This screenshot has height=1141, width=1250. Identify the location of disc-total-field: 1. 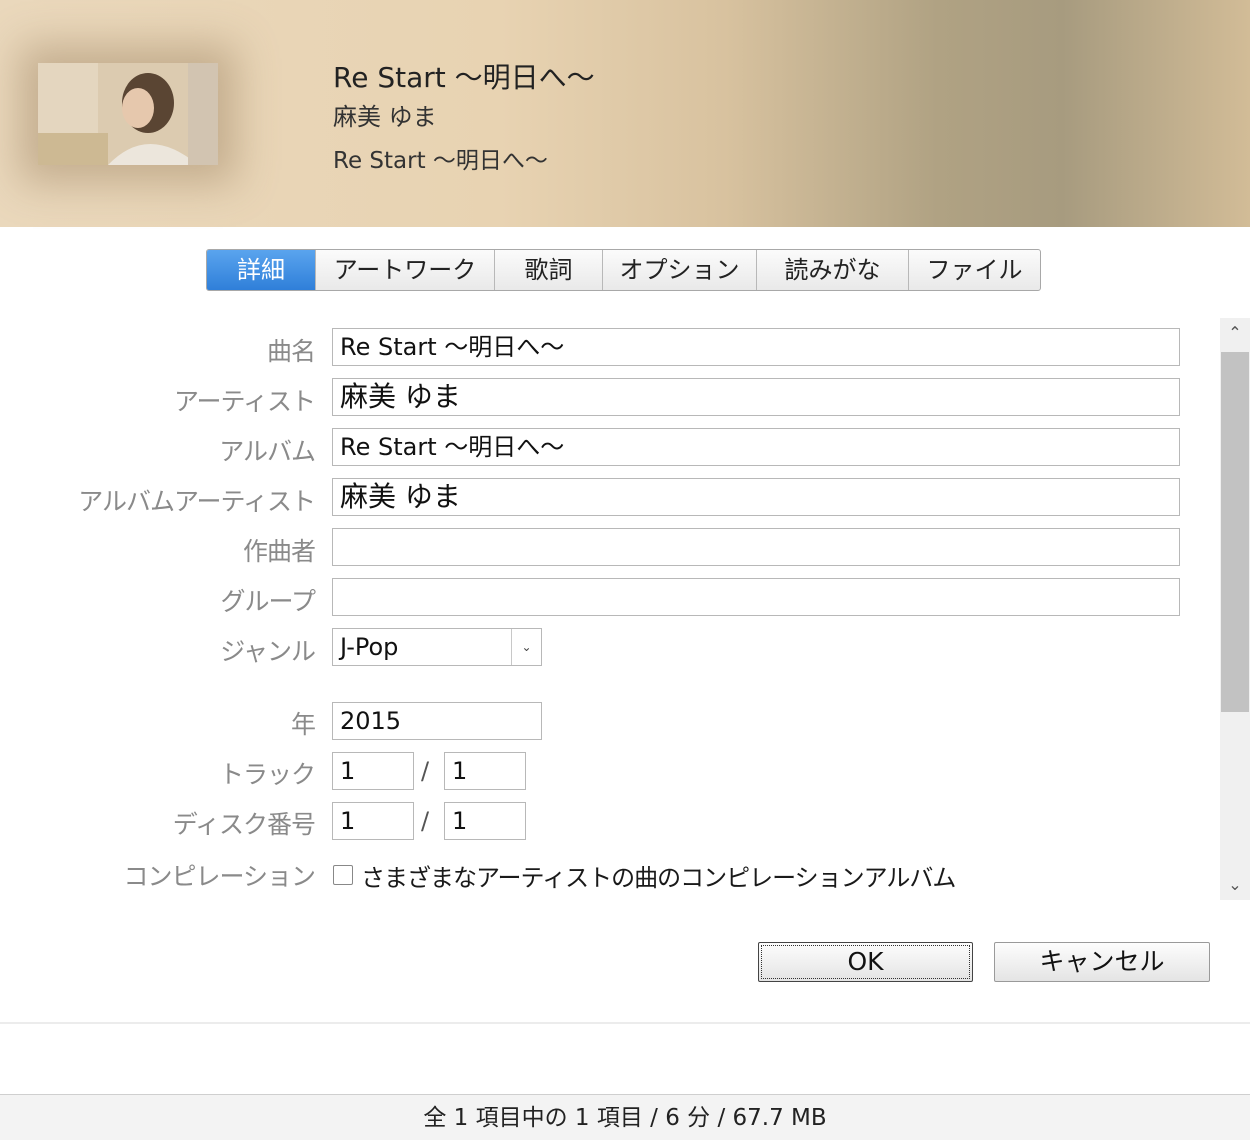
(485, 821).